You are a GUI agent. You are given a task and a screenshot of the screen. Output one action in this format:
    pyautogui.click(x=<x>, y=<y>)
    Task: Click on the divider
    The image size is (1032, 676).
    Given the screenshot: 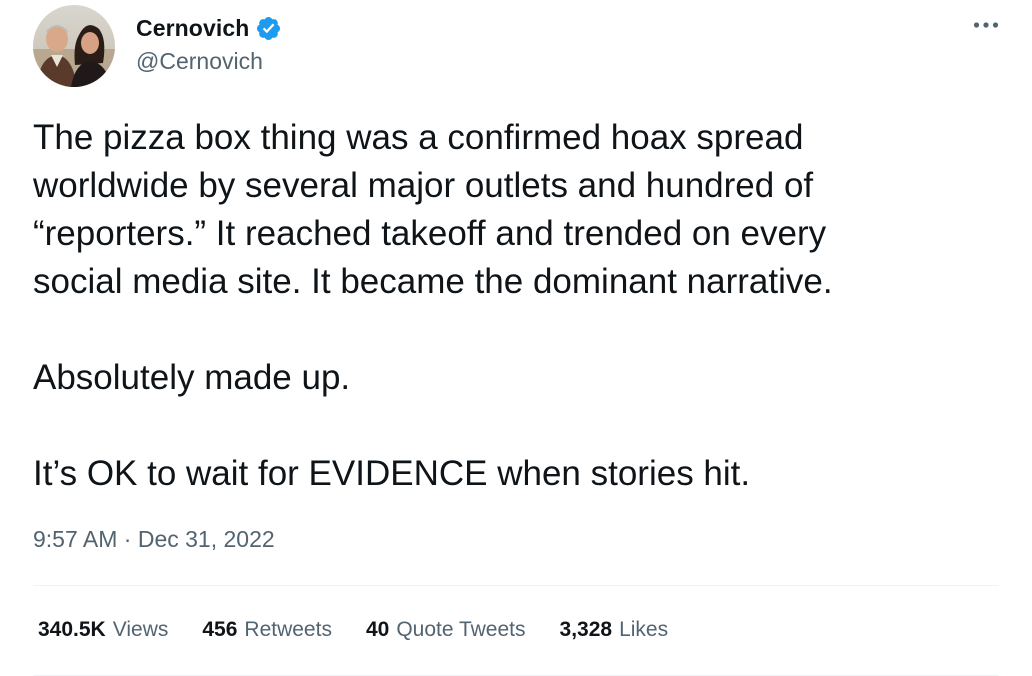 What is the action you would take?
    pyautogui.click(x=516, y=585)
    